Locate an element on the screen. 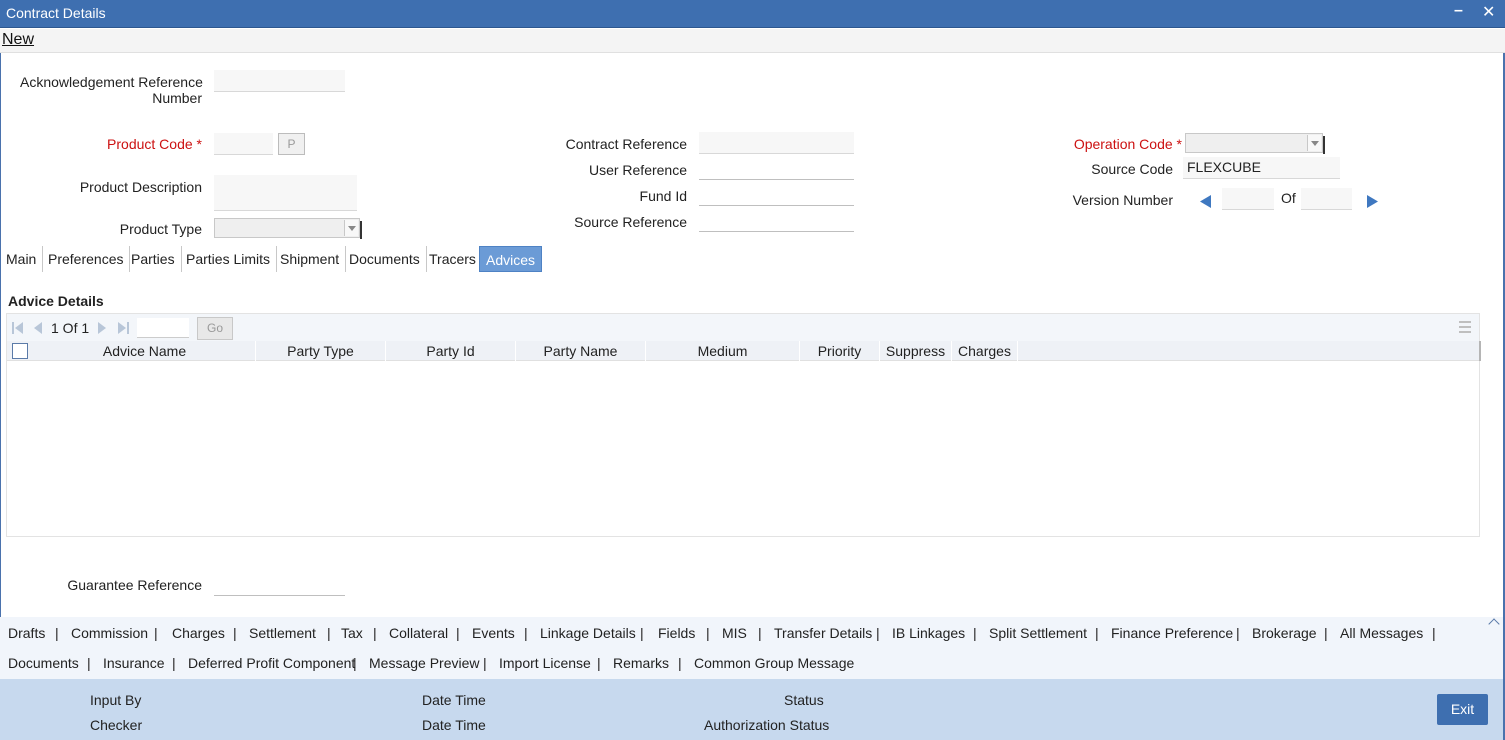 The height and width of the screenshot is (740, 1505). exit-button: Exit is located at coordinates (1462, 709).